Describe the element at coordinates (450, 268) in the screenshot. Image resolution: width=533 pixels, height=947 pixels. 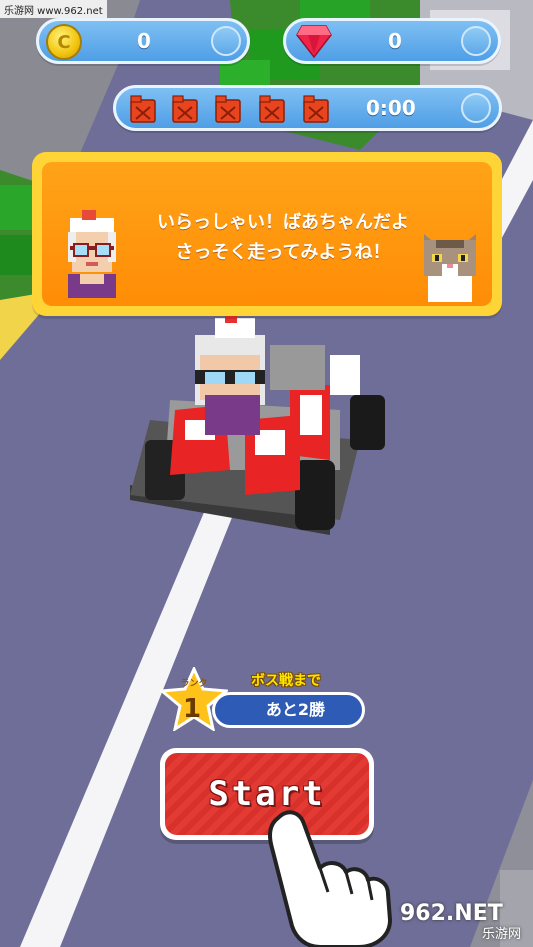
I see `cat-portrait-icon` at that location.